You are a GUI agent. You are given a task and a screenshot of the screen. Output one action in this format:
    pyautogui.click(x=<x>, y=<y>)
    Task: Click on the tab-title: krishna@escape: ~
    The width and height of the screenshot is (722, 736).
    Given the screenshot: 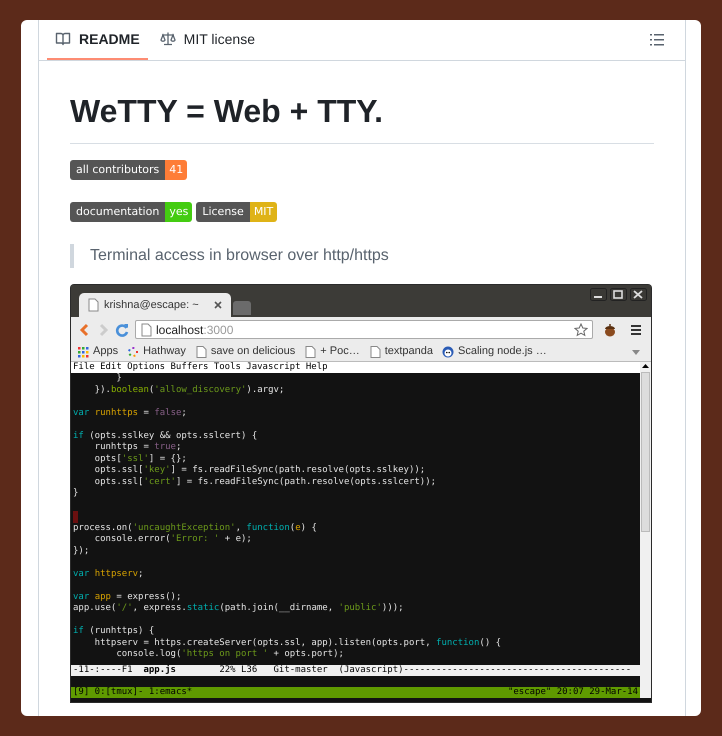 What is the action you would take?
    pyautogui.click(x=152, y=305)
    